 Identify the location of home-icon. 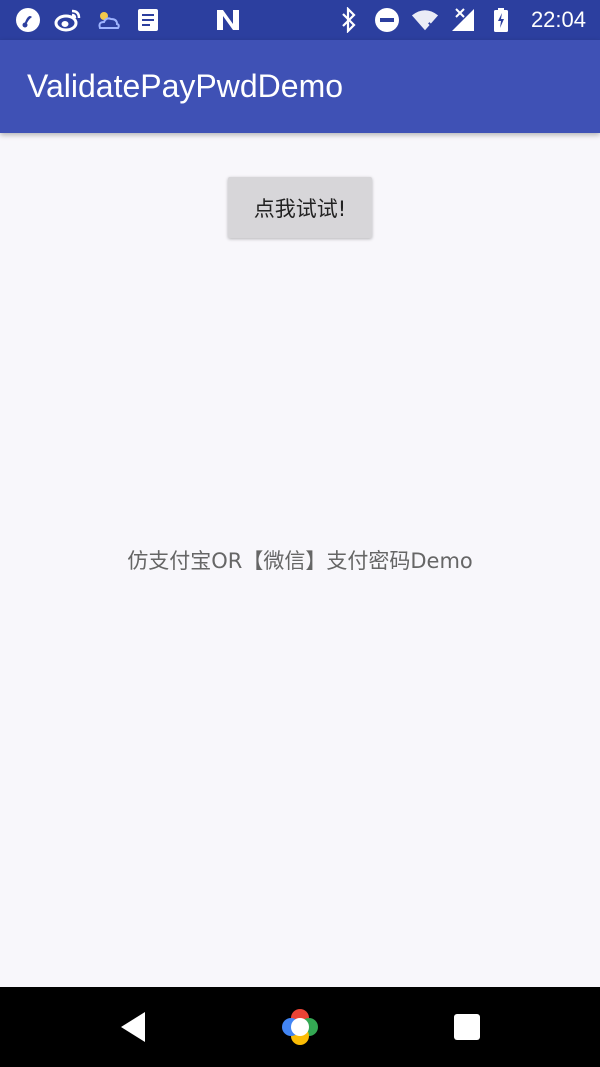
(300, 1027).